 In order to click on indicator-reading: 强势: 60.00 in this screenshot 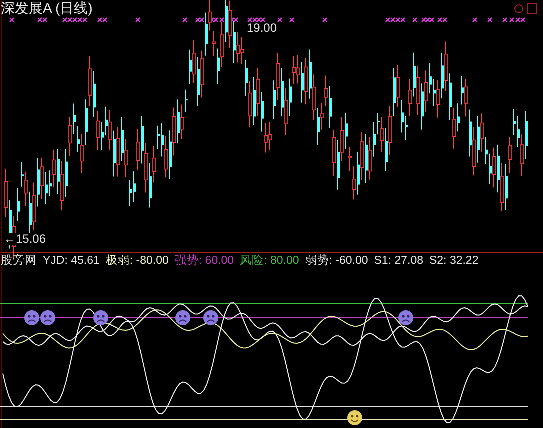, I will do `click(204, 262)`.